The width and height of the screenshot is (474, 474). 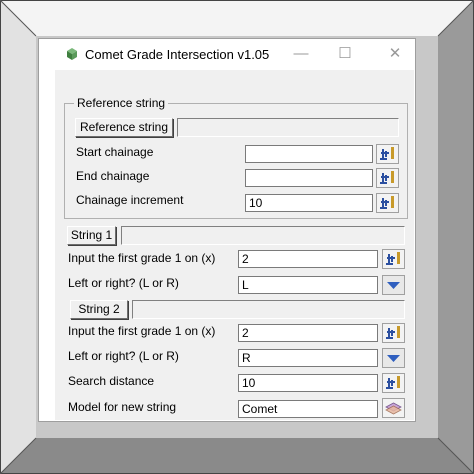 I want to click on search-distance-label: Search distance, so click(x=111, y=381).